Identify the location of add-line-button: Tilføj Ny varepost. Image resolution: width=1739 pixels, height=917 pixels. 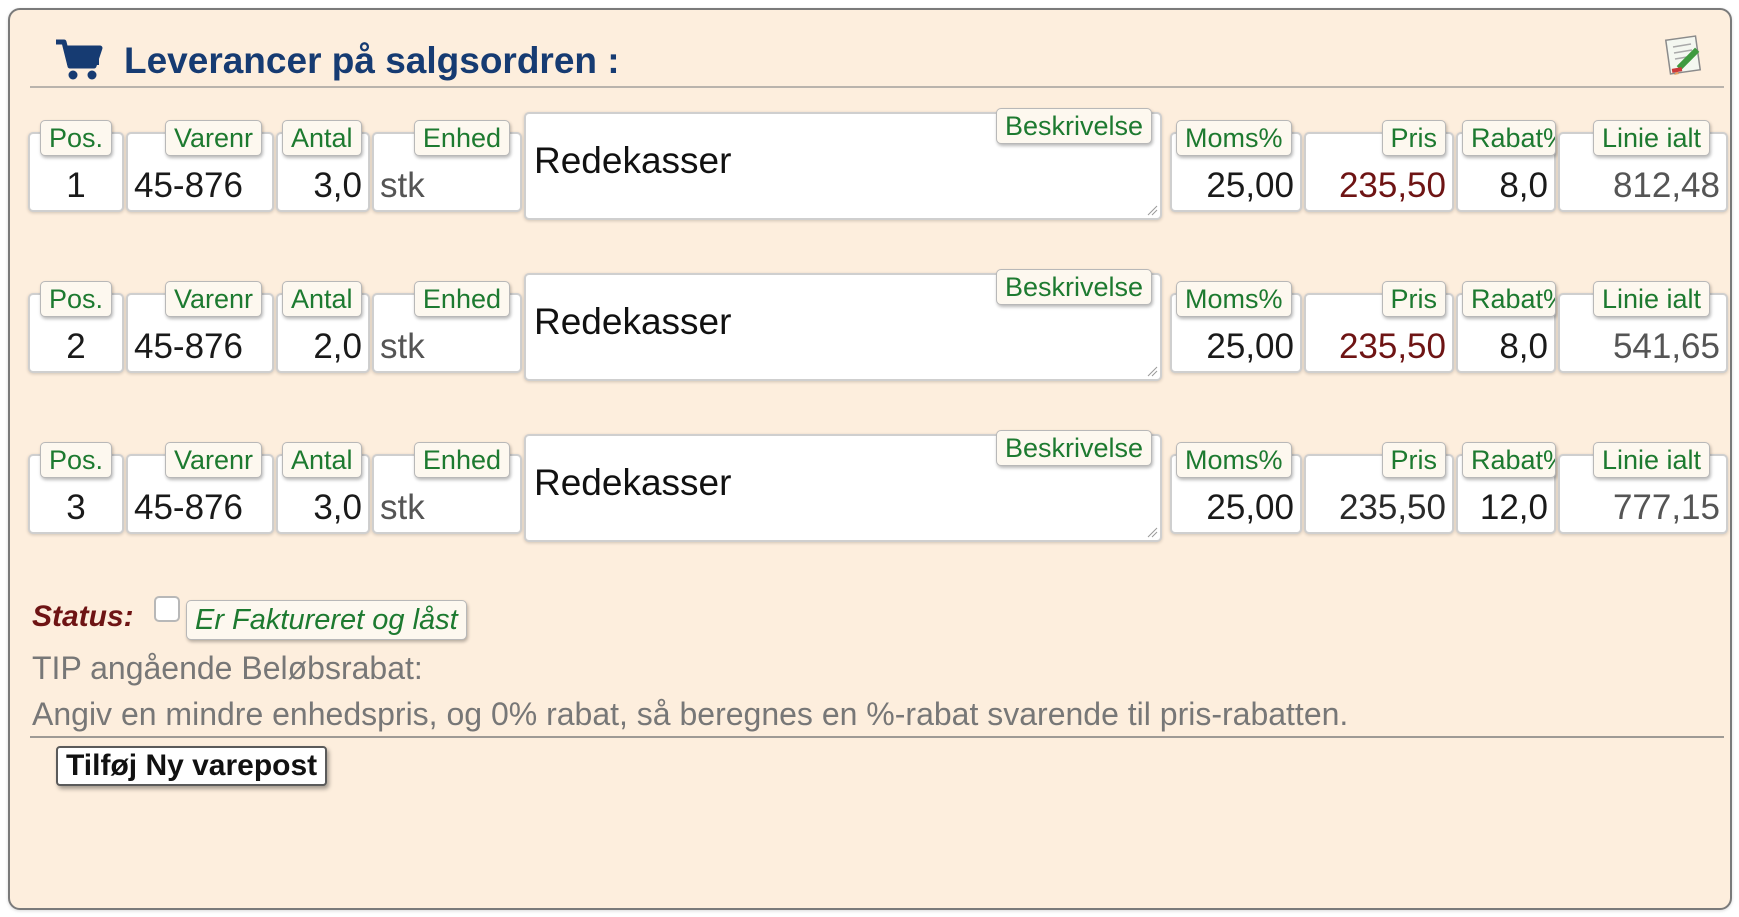
(192, 766).